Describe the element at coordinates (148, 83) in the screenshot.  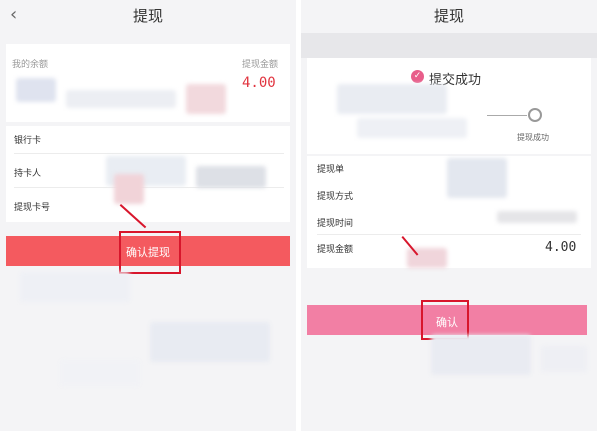
I see `balance-card: 我的余额 提现金额 4.00` at that location.